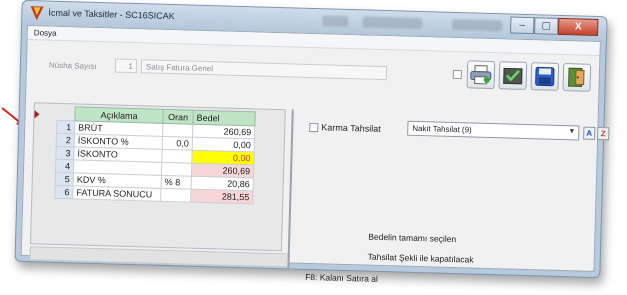  I want to click on info-message-line-2: Tahsilat Şekli ile kapatılacak, so click(420, 258).